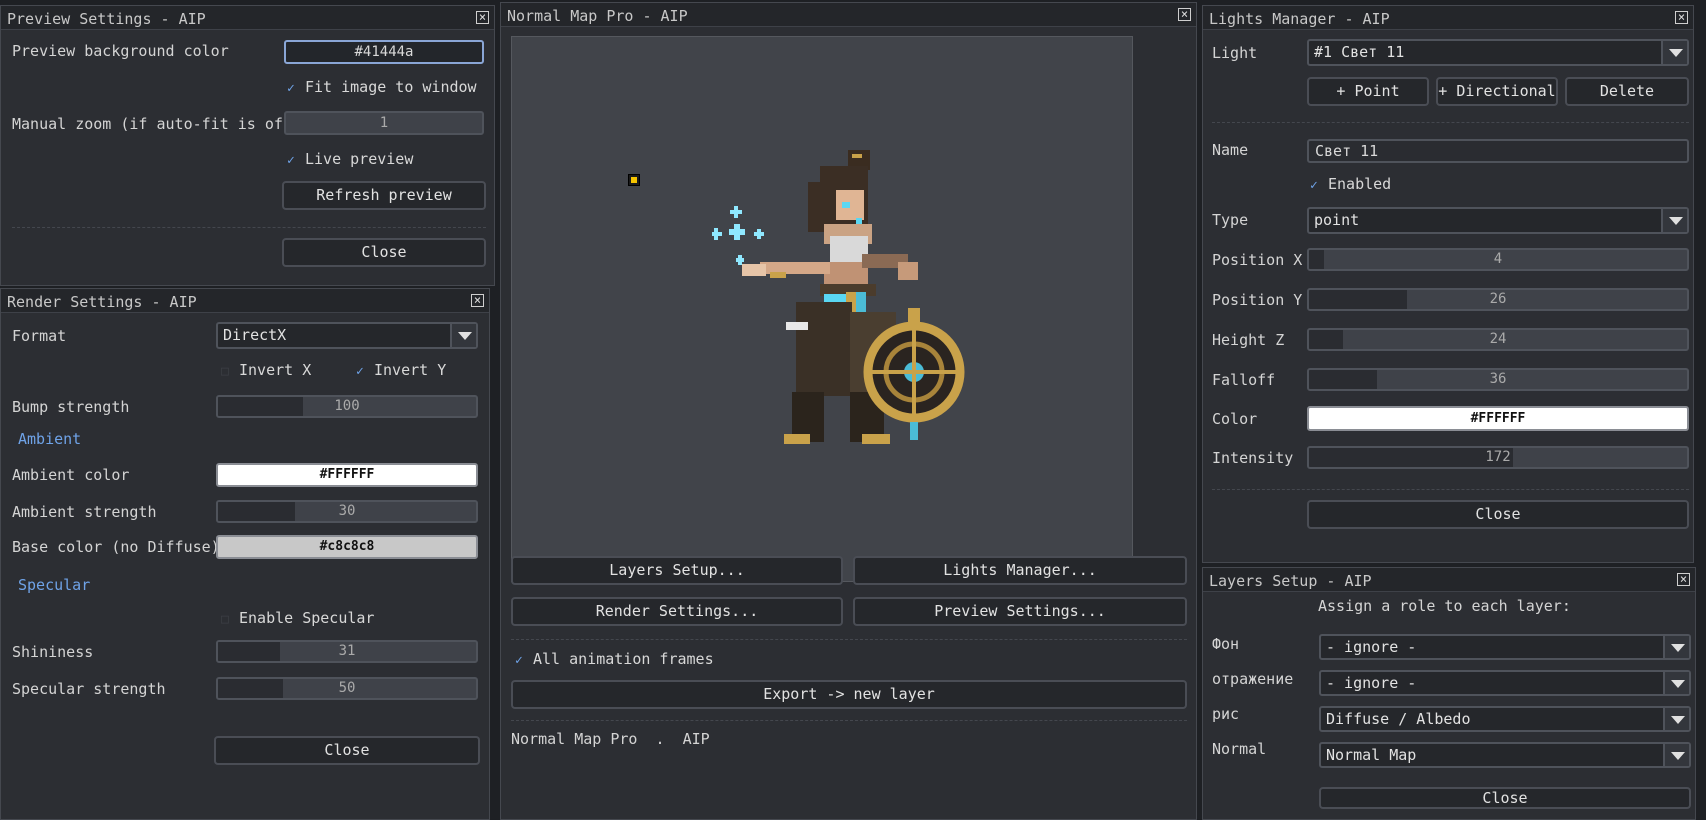 This screenshot has height=820, width=1706. I want to click on fit-to-window-checkbox: ✓ Fit image to window, so click(382, 87).